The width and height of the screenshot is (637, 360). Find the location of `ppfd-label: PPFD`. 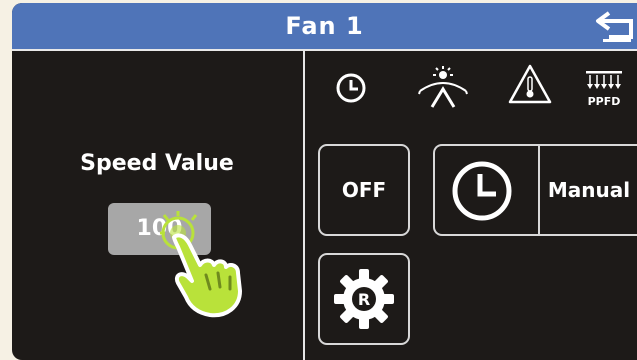

ppfd-label: PPFD is located at coordinates (604, 101).